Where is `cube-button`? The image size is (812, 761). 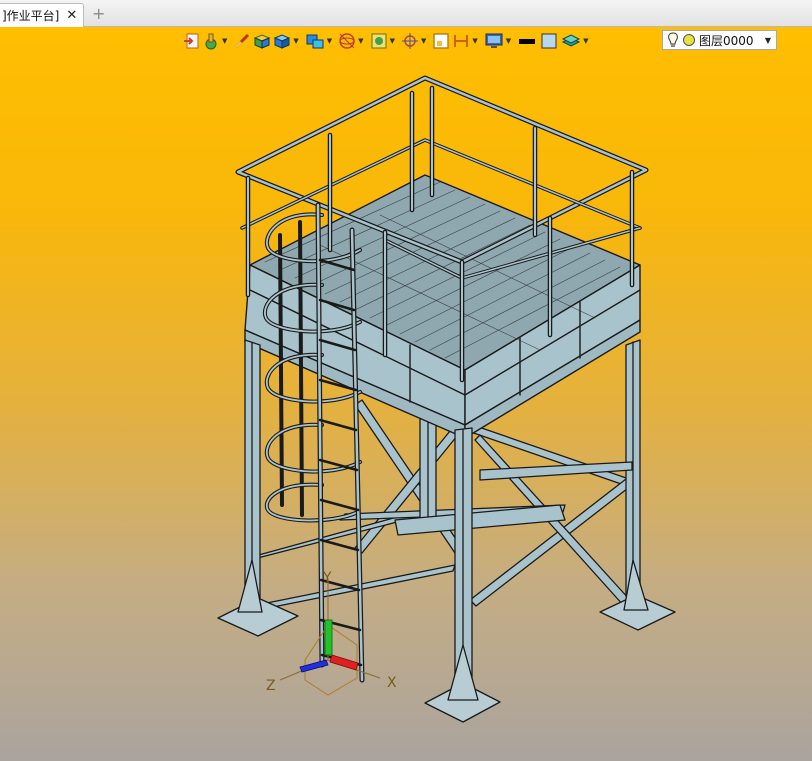 cube-button is located at coordinates (282, 41).